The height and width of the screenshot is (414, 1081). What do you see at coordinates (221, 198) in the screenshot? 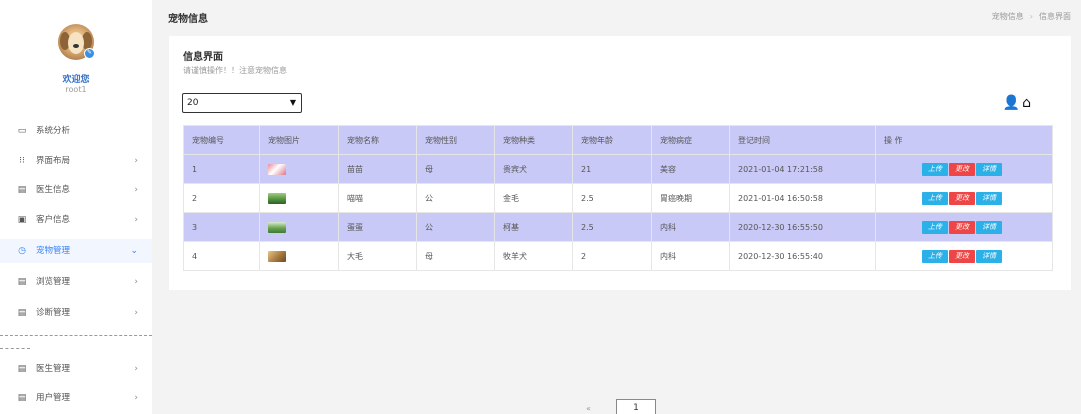
I see `cell-id: 2` at bounding box center [221, 198].